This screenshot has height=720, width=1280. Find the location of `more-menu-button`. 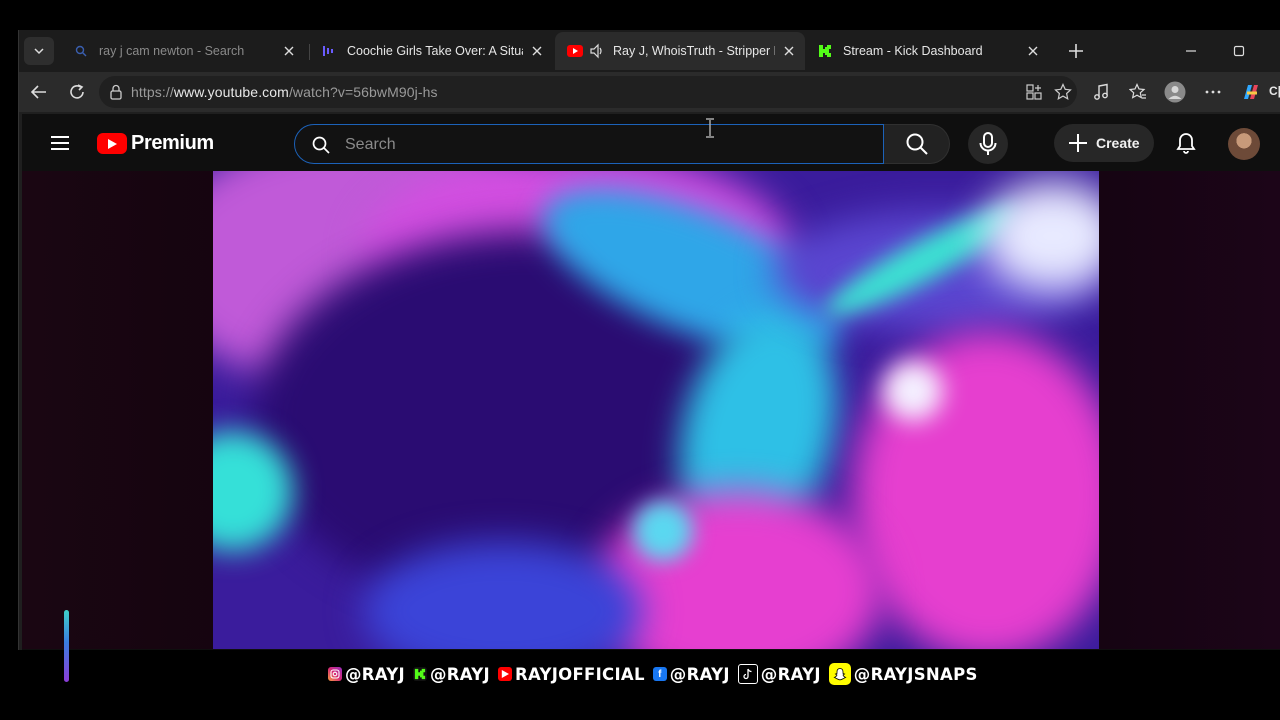

more-menu-button is located at coordinates (1213, 92).